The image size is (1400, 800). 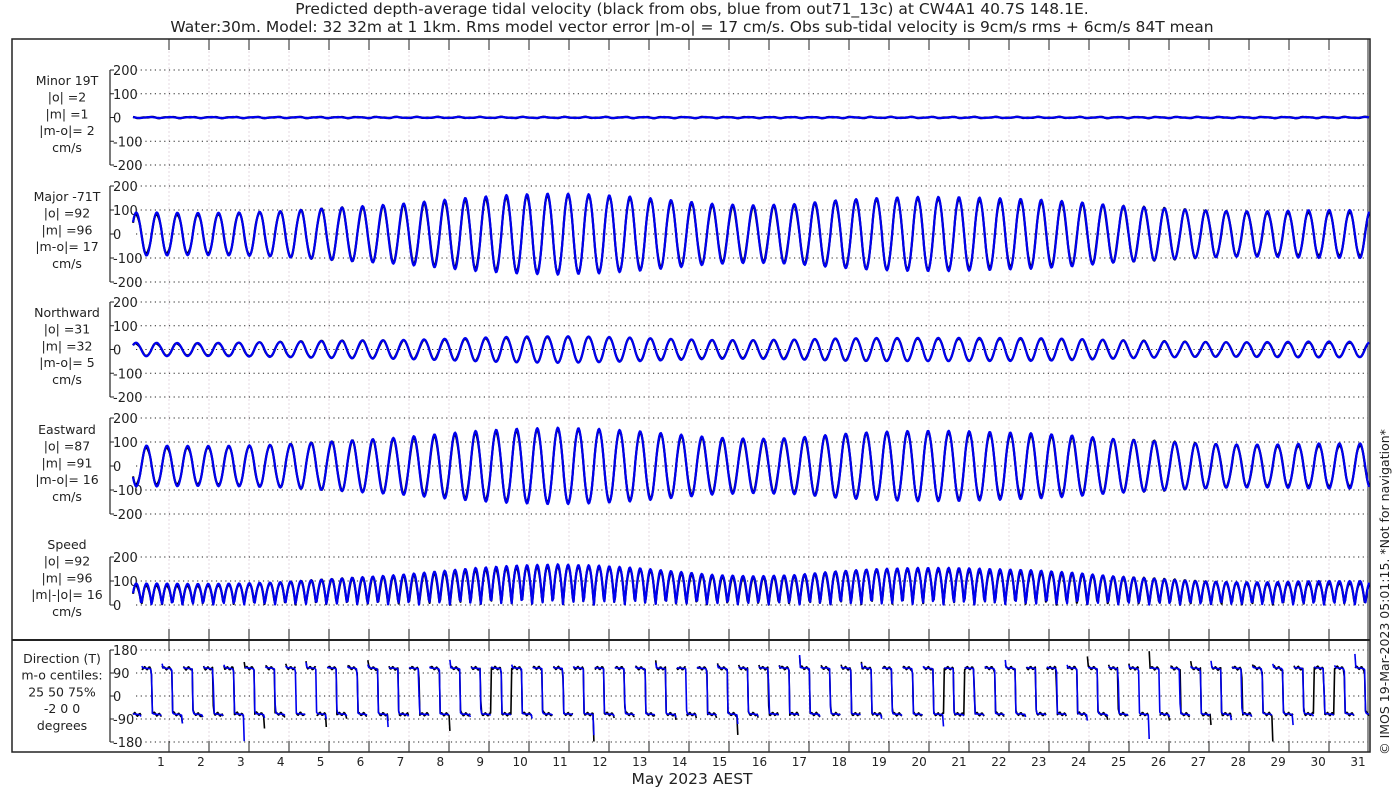 What do you see at coordinates (67, 429) in the screenshot?
I see `panel-label-line: Eastward` at bounding box center [67, 429].